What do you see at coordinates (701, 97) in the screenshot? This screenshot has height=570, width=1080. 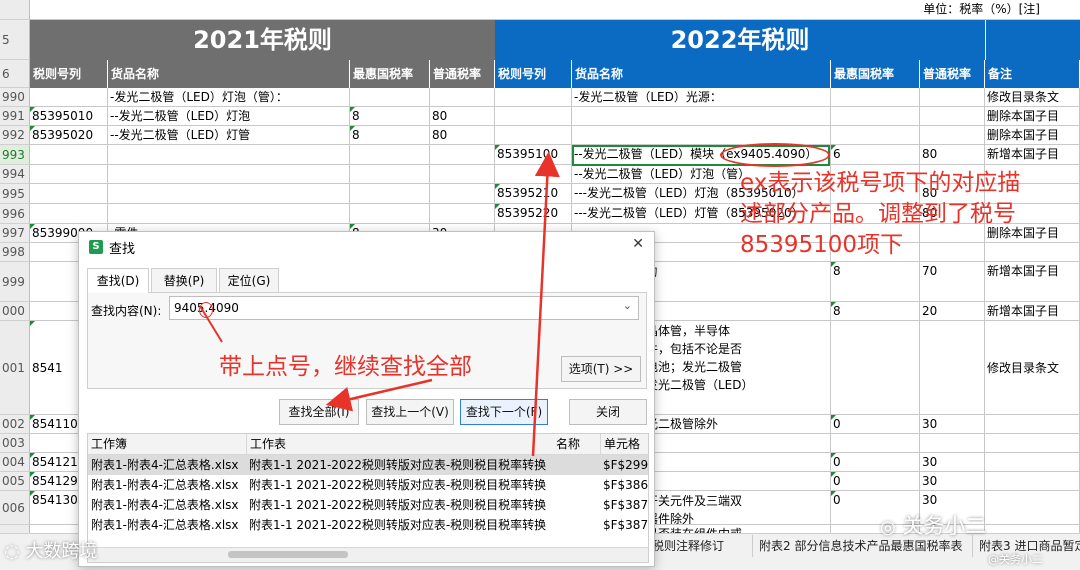 I see `table-cell: -发光二极管（LED）光源：` at bounding box center [701, 97].